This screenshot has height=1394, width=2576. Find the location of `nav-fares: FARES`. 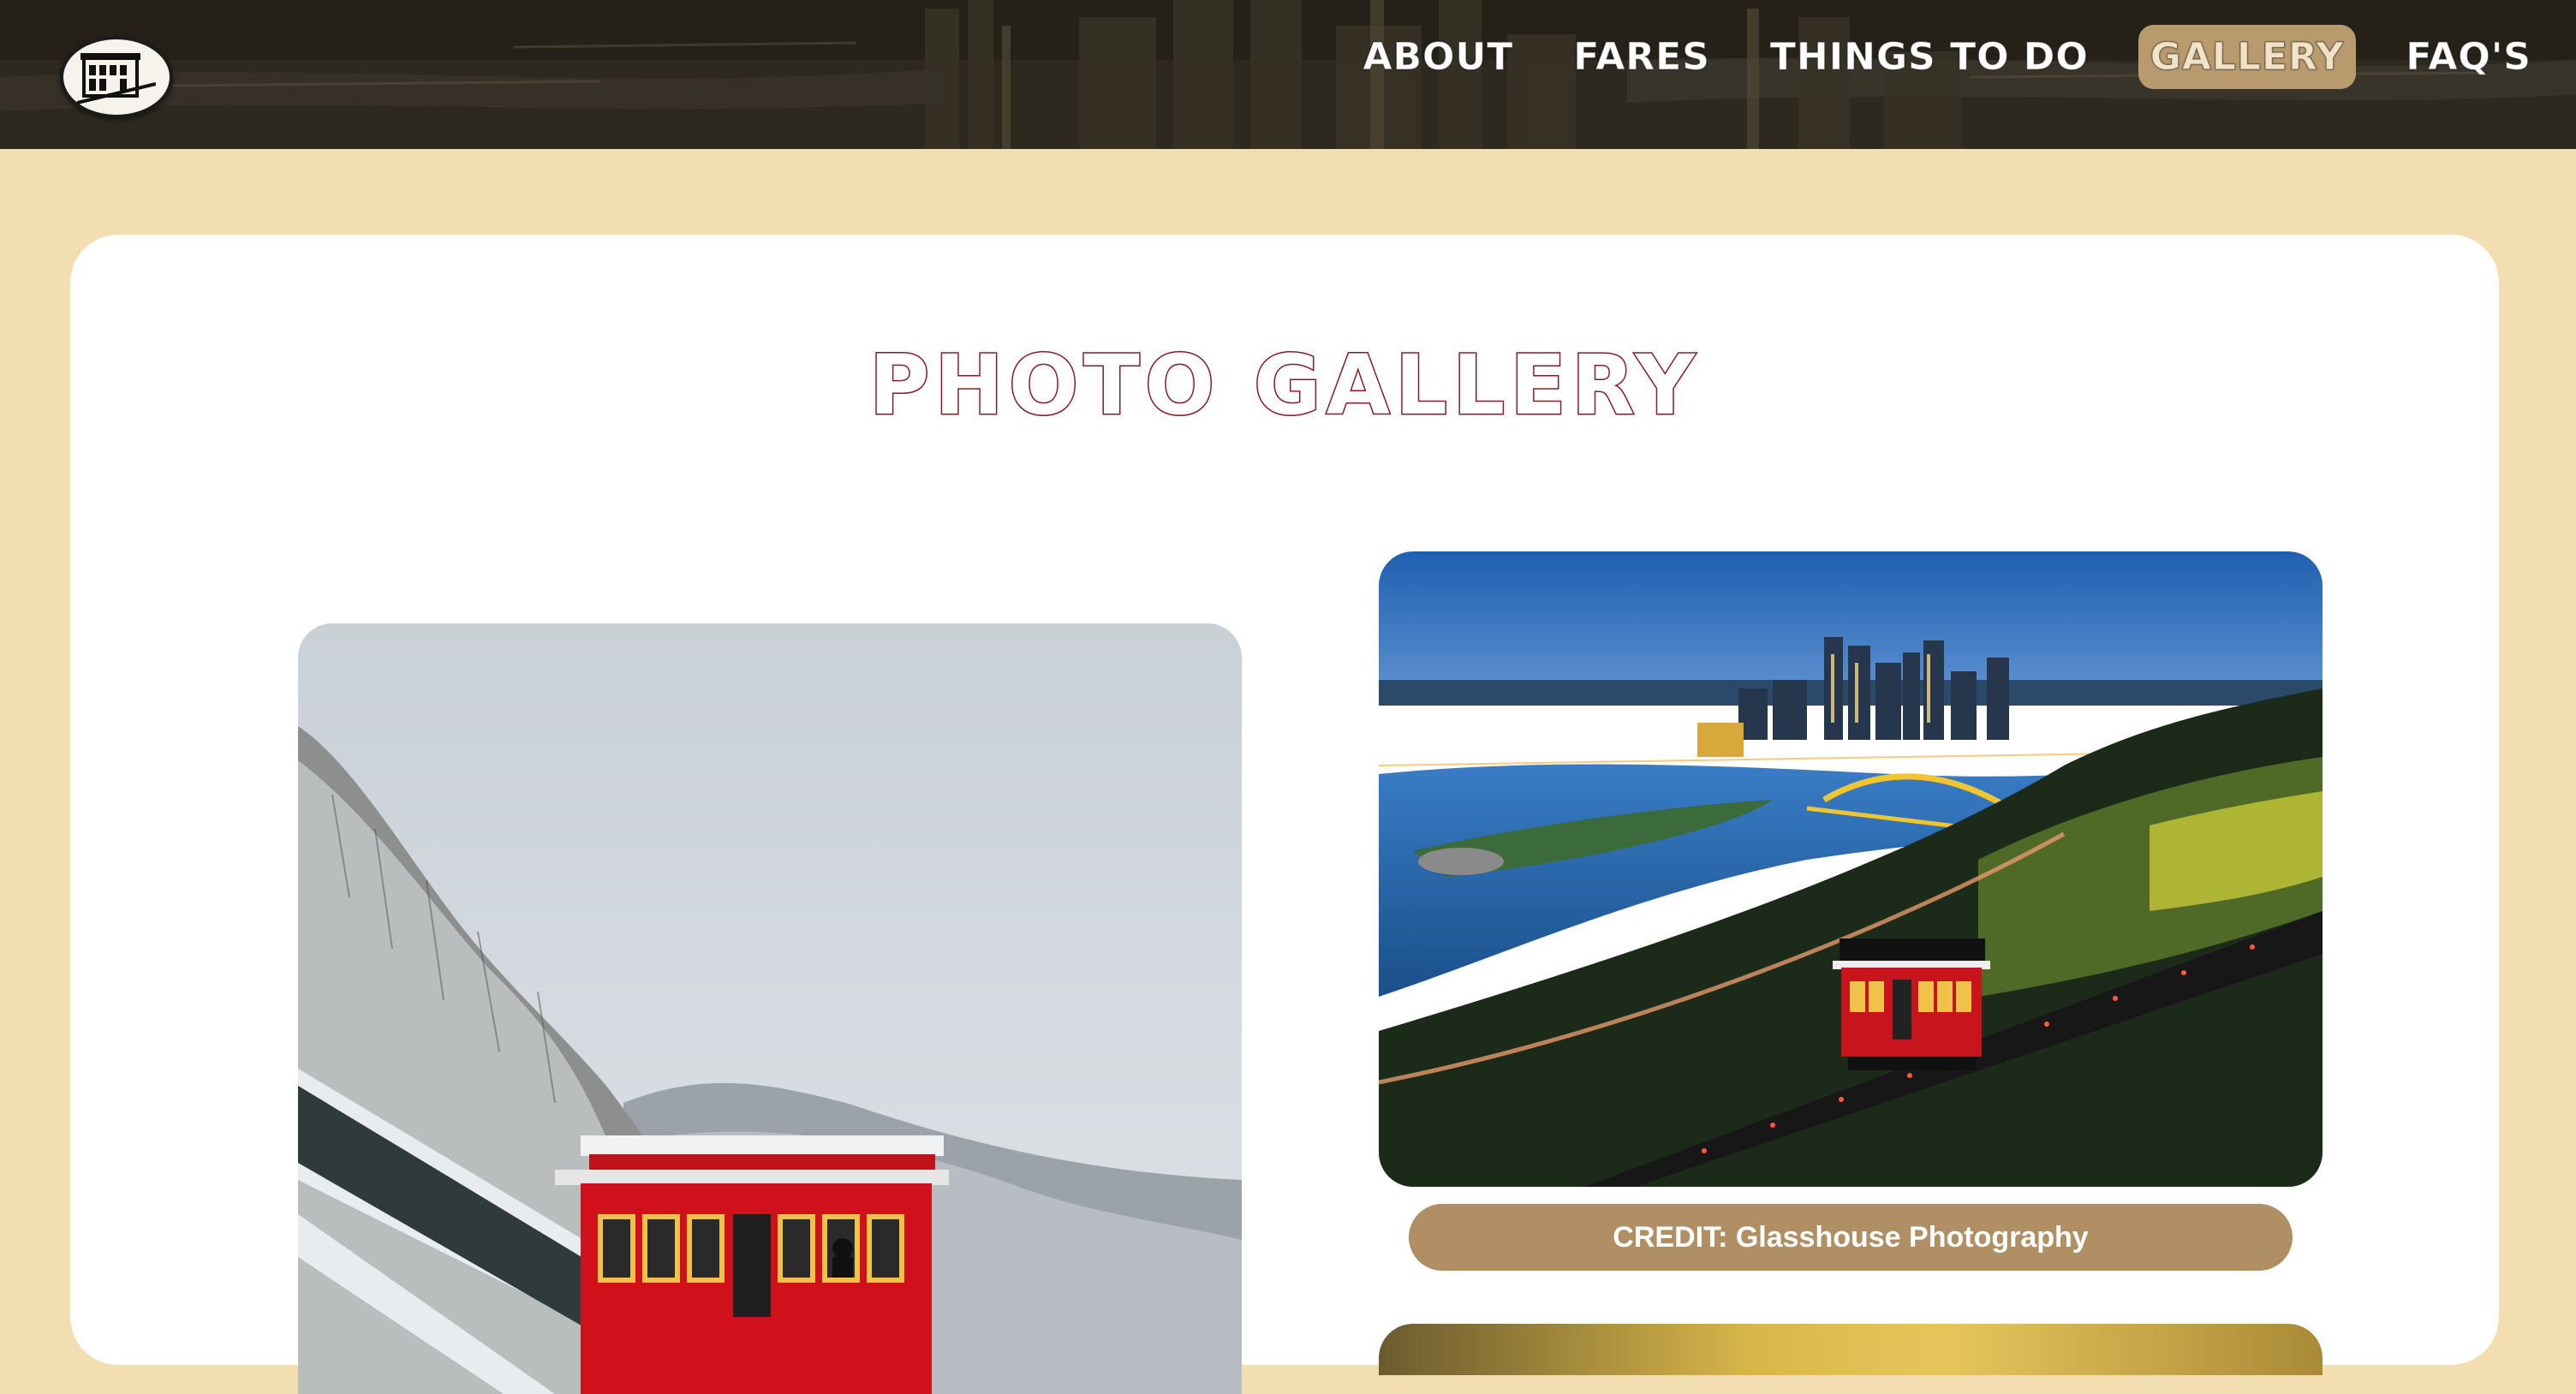

nav-fares: FARES is located at coordinates (1642, 57).